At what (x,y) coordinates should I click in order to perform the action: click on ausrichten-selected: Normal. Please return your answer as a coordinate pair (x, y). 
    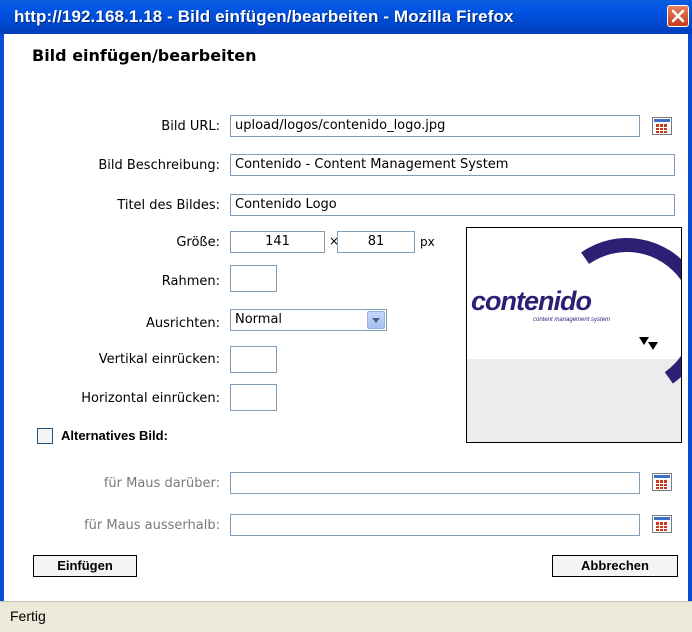
    Looking at the image, I should click on (259, 319).